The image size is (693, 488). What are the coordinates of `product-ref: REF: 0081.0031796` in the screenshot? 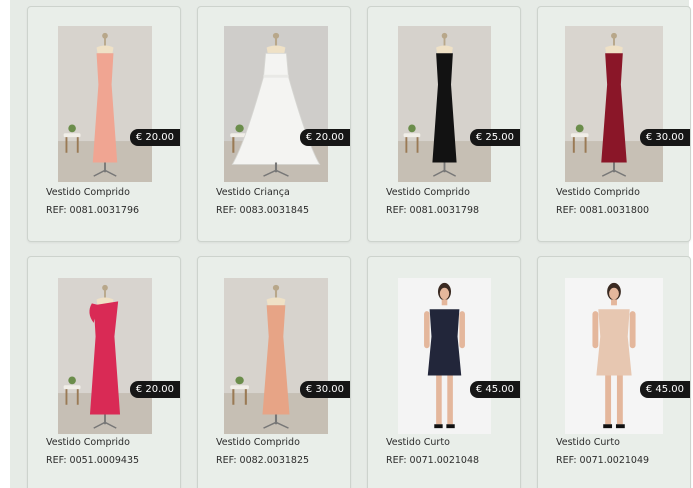 It's located at (93, 210).